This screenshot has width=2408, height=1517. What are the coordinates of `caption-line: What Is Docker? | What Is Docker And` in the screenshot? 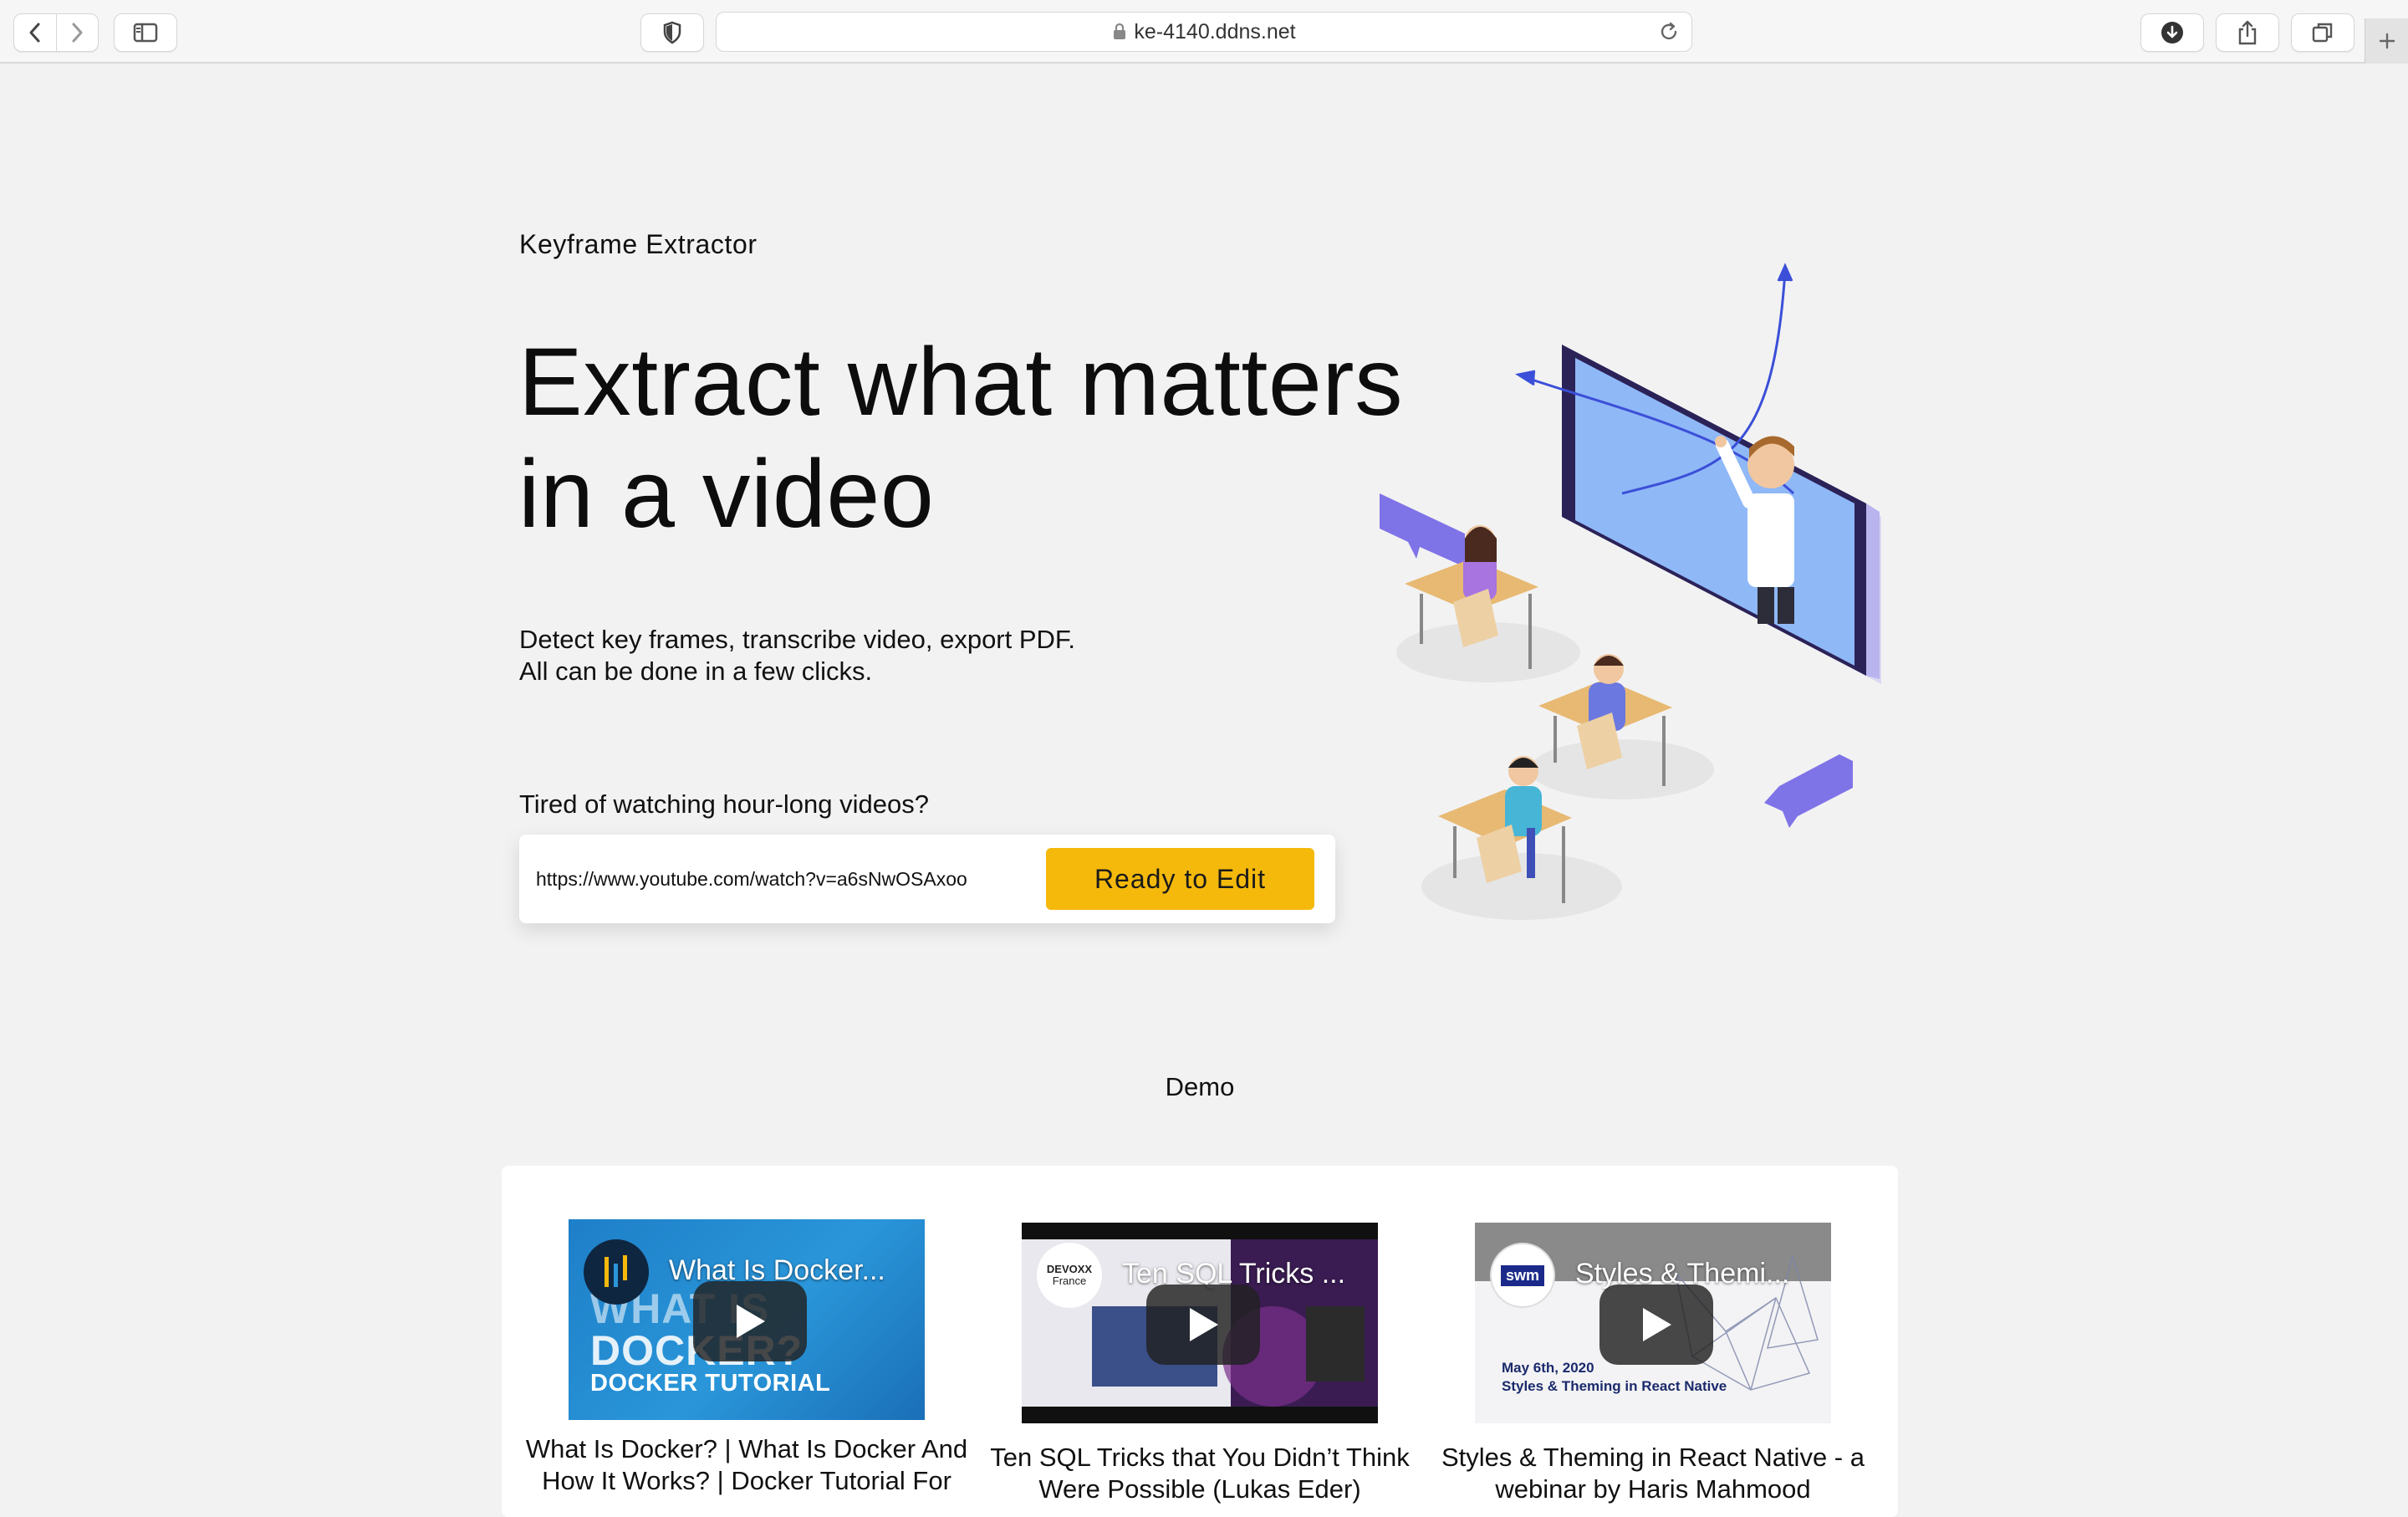 It's located at (747, 1448).